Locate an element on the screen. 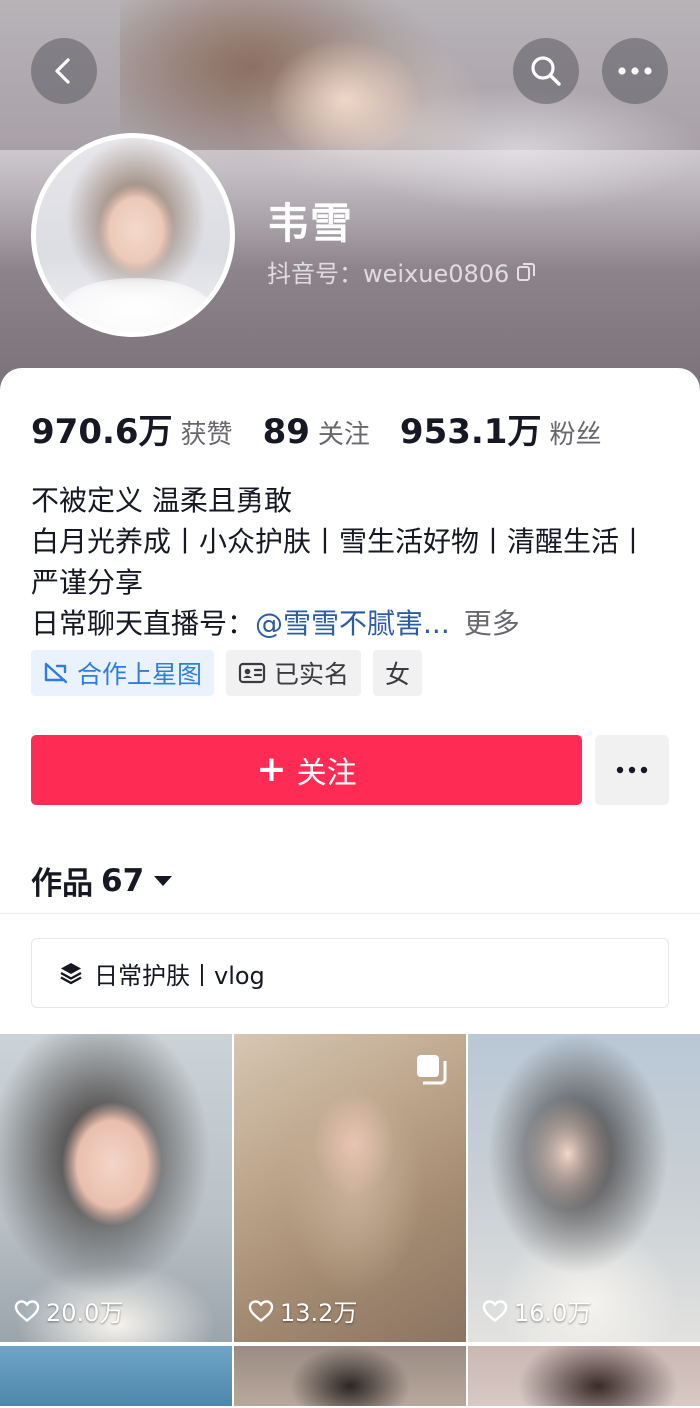  id-card-icon is located at coordinates (252, 673).